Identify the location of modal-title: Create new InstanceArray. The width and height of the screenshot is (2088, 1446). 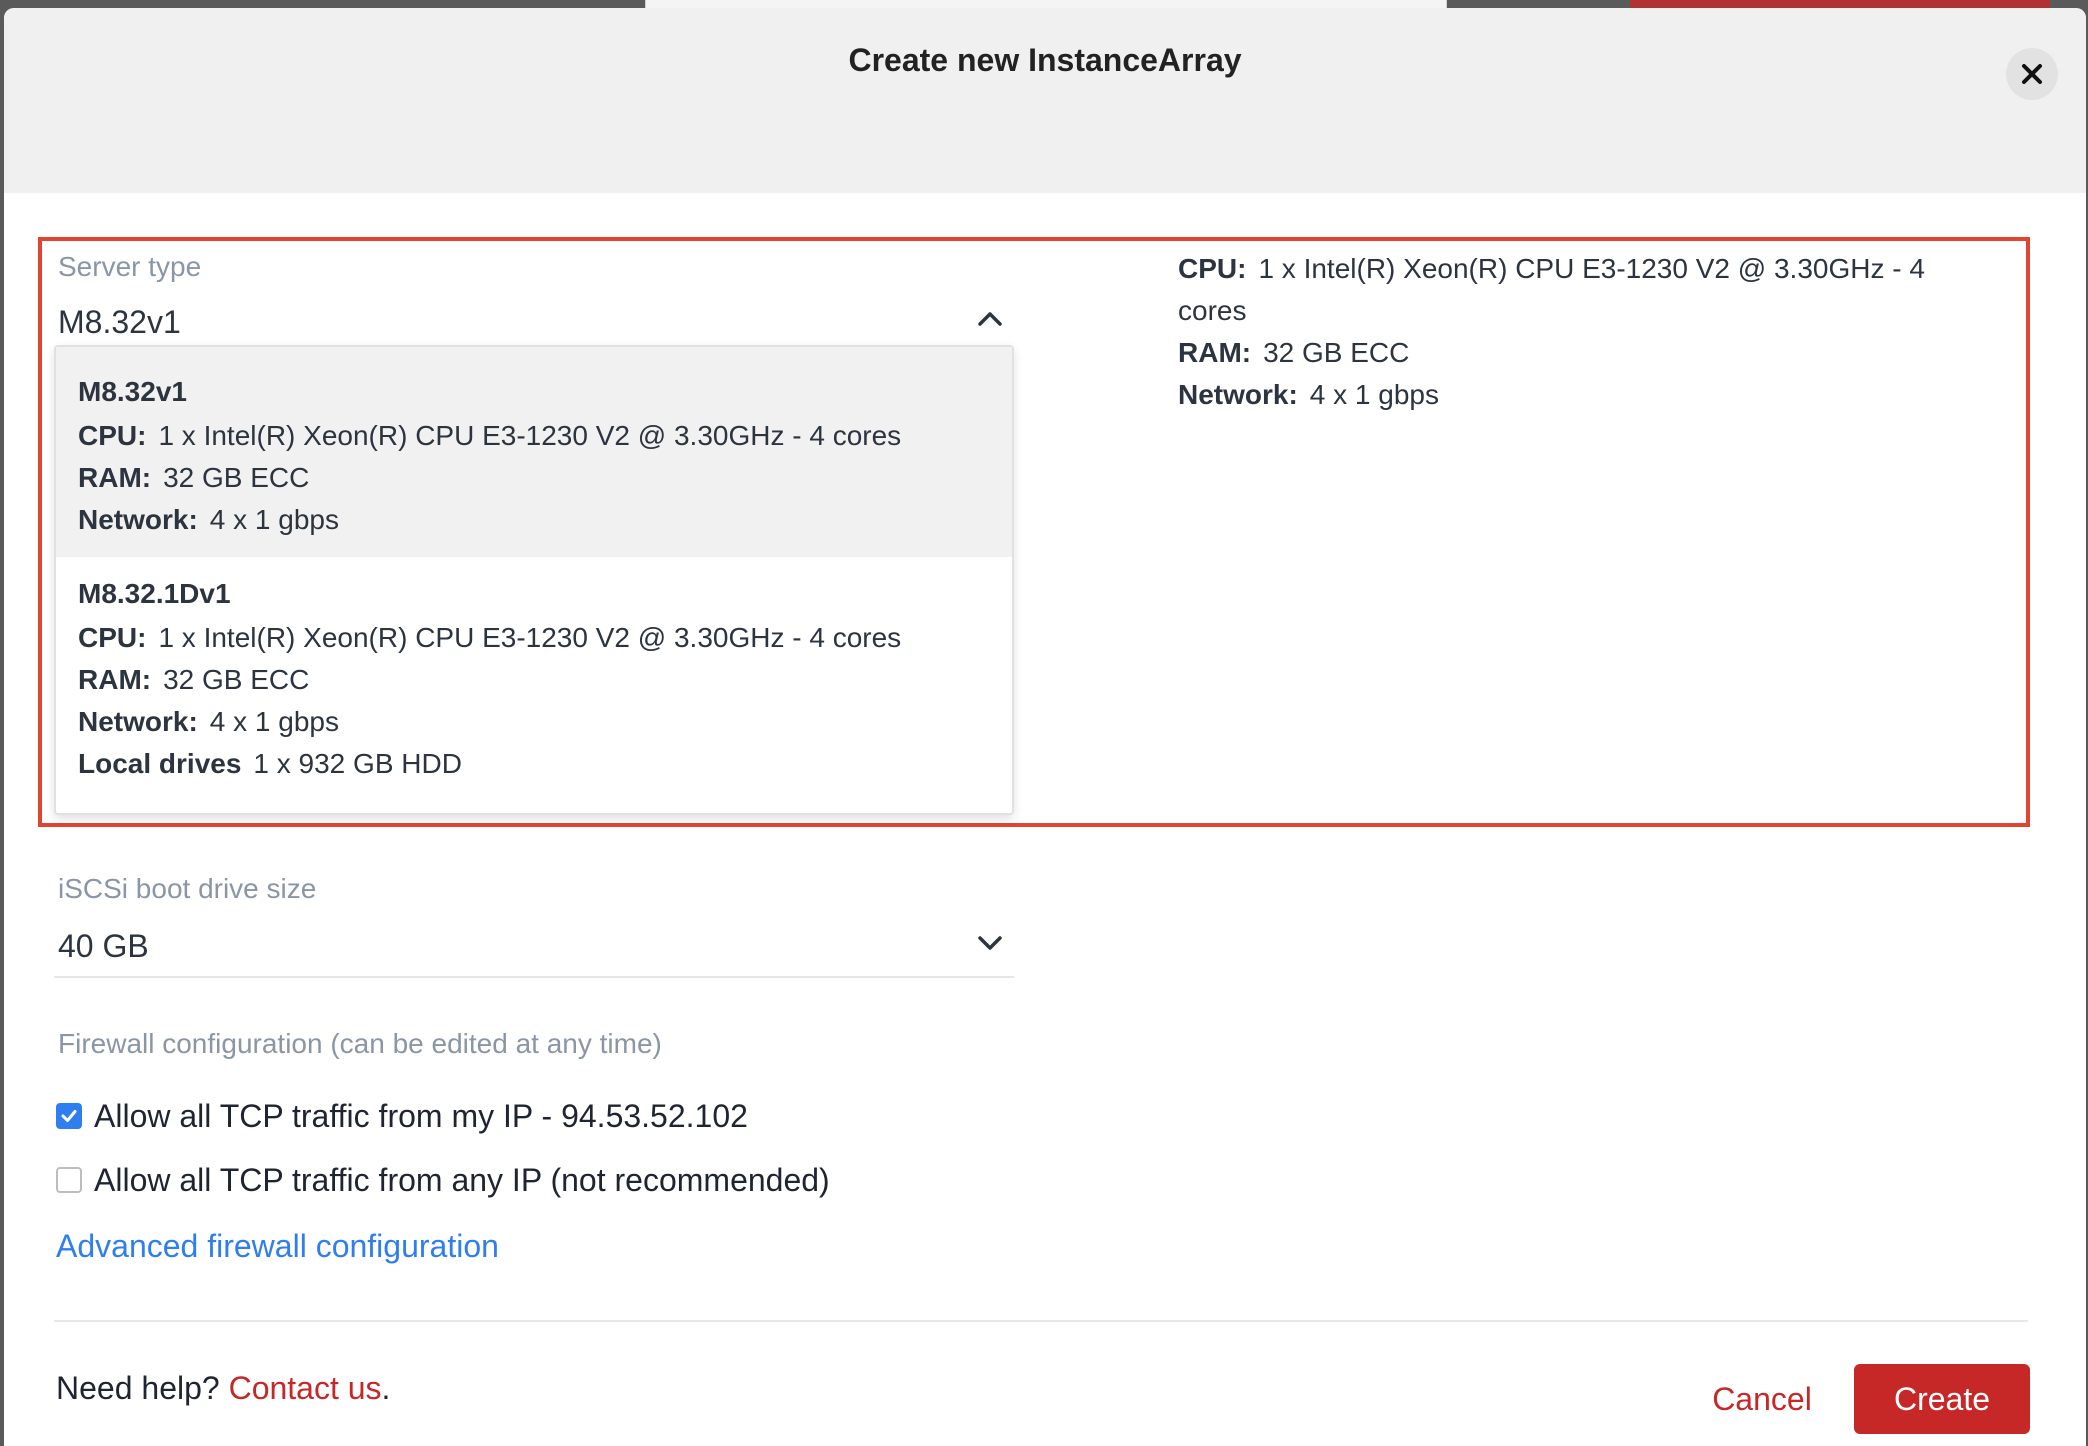
(1045, 60).